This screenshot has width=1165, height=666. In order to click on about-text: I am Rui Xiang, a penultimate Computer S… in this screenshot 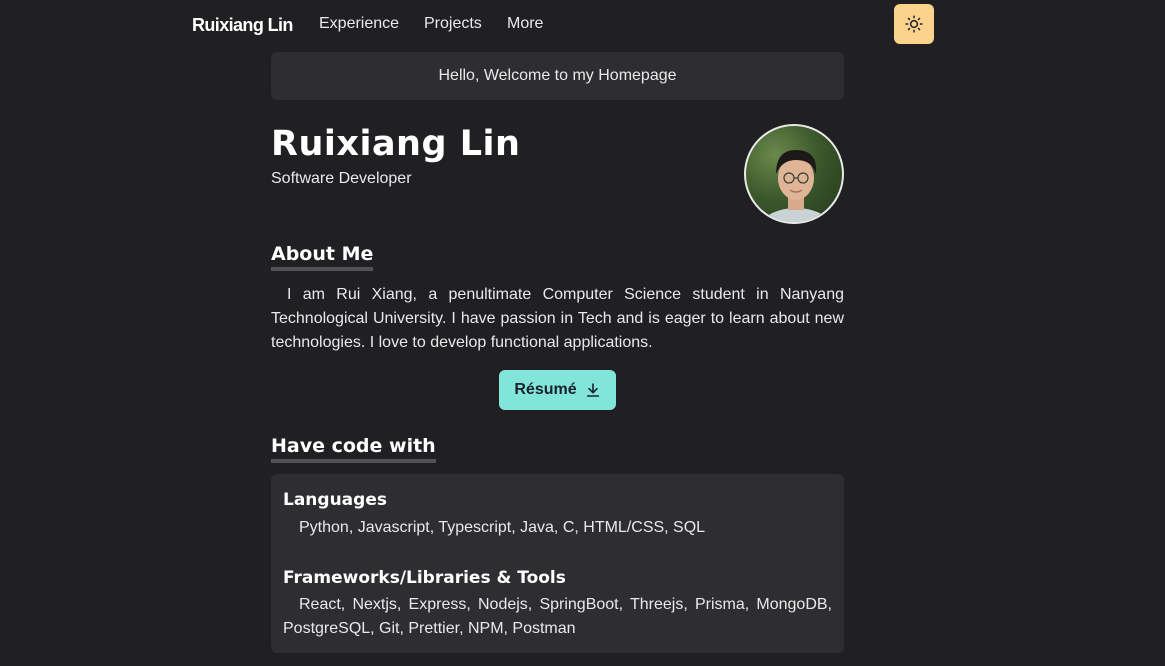, I will do `click(557, 318)`.